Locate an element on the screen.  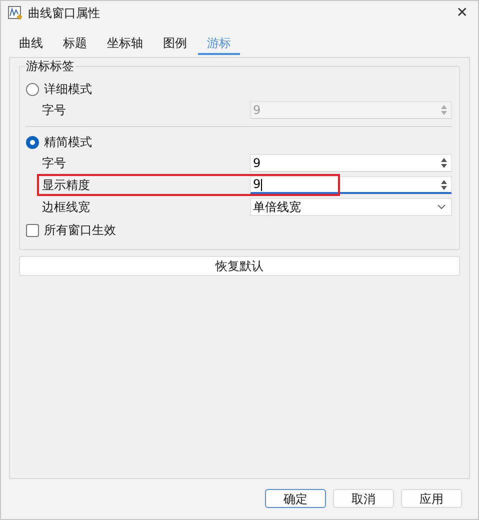
chart-window-icon is located at coordinates (15, 13).